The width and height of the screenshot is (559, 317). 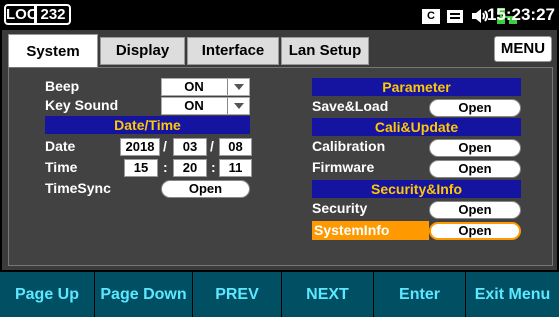 I want to click on tab-lan-setup: Lan Setup, so click(x=325, y=51).